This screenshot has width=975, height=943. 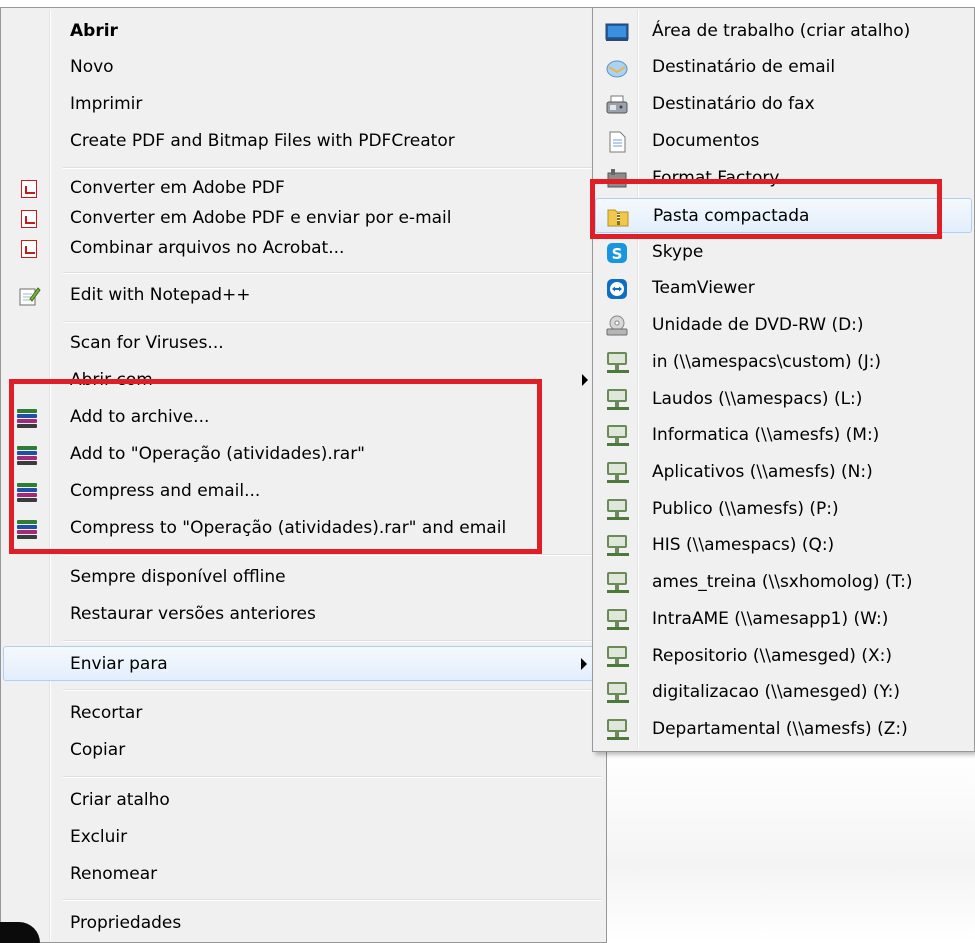 What do you see at coordinates (303, 67) in the screenshot?
I see `menu-item-new: Novo` at bounding box center [303, 67].